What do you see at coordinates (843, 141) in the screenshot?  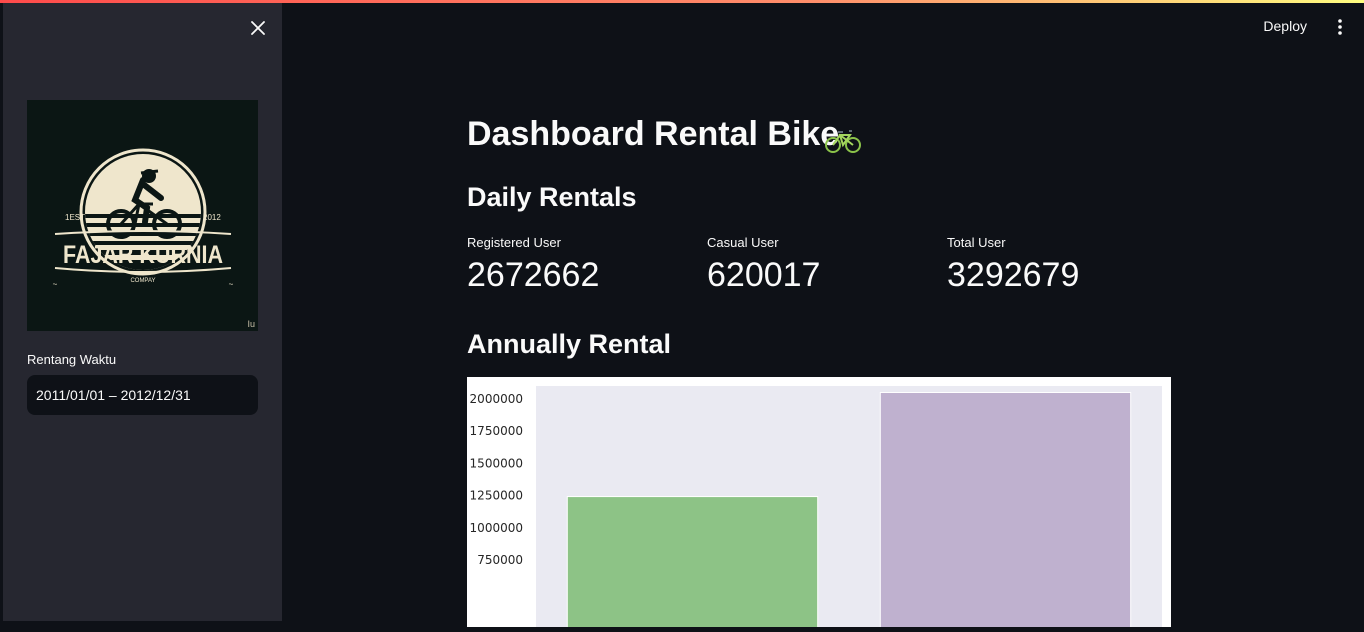 I see `bicycle-icon` at bounding box center [843, 141].